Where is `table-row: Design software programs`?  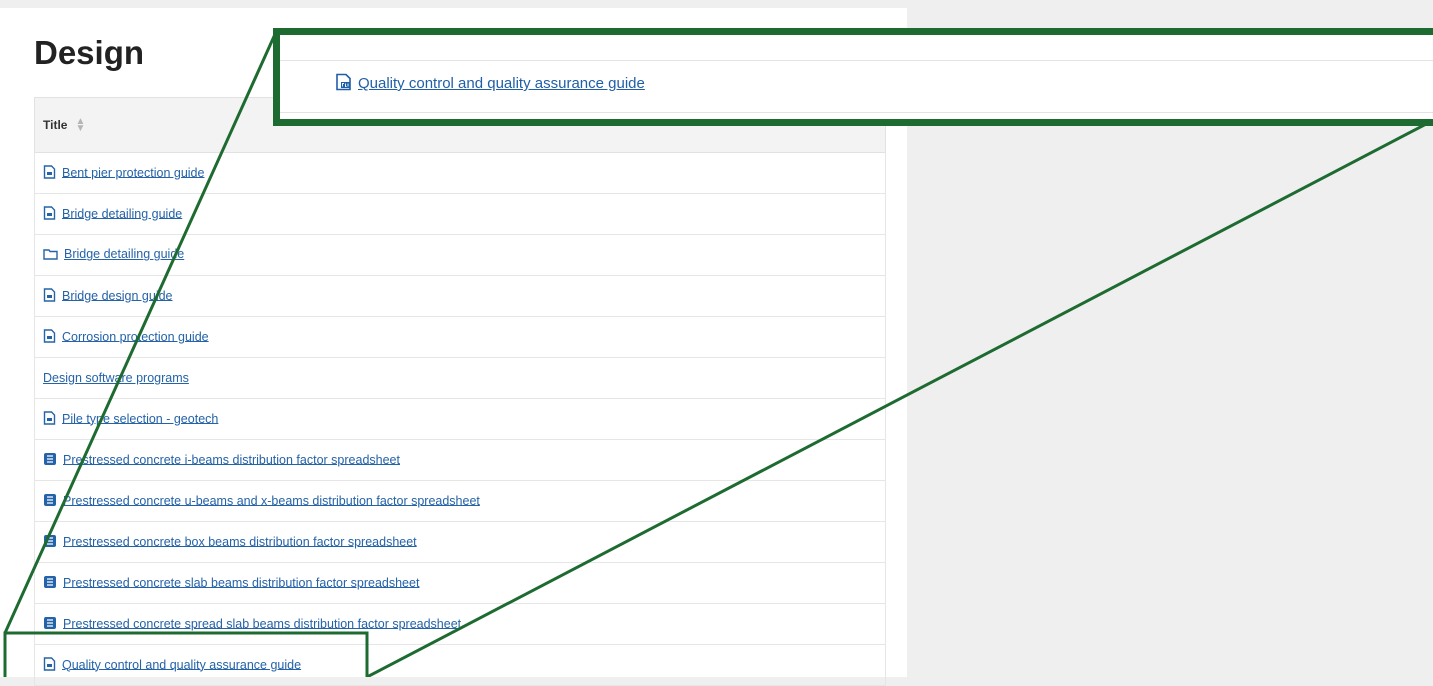 table-row: Design software programs is located at coordinates (460, 378).